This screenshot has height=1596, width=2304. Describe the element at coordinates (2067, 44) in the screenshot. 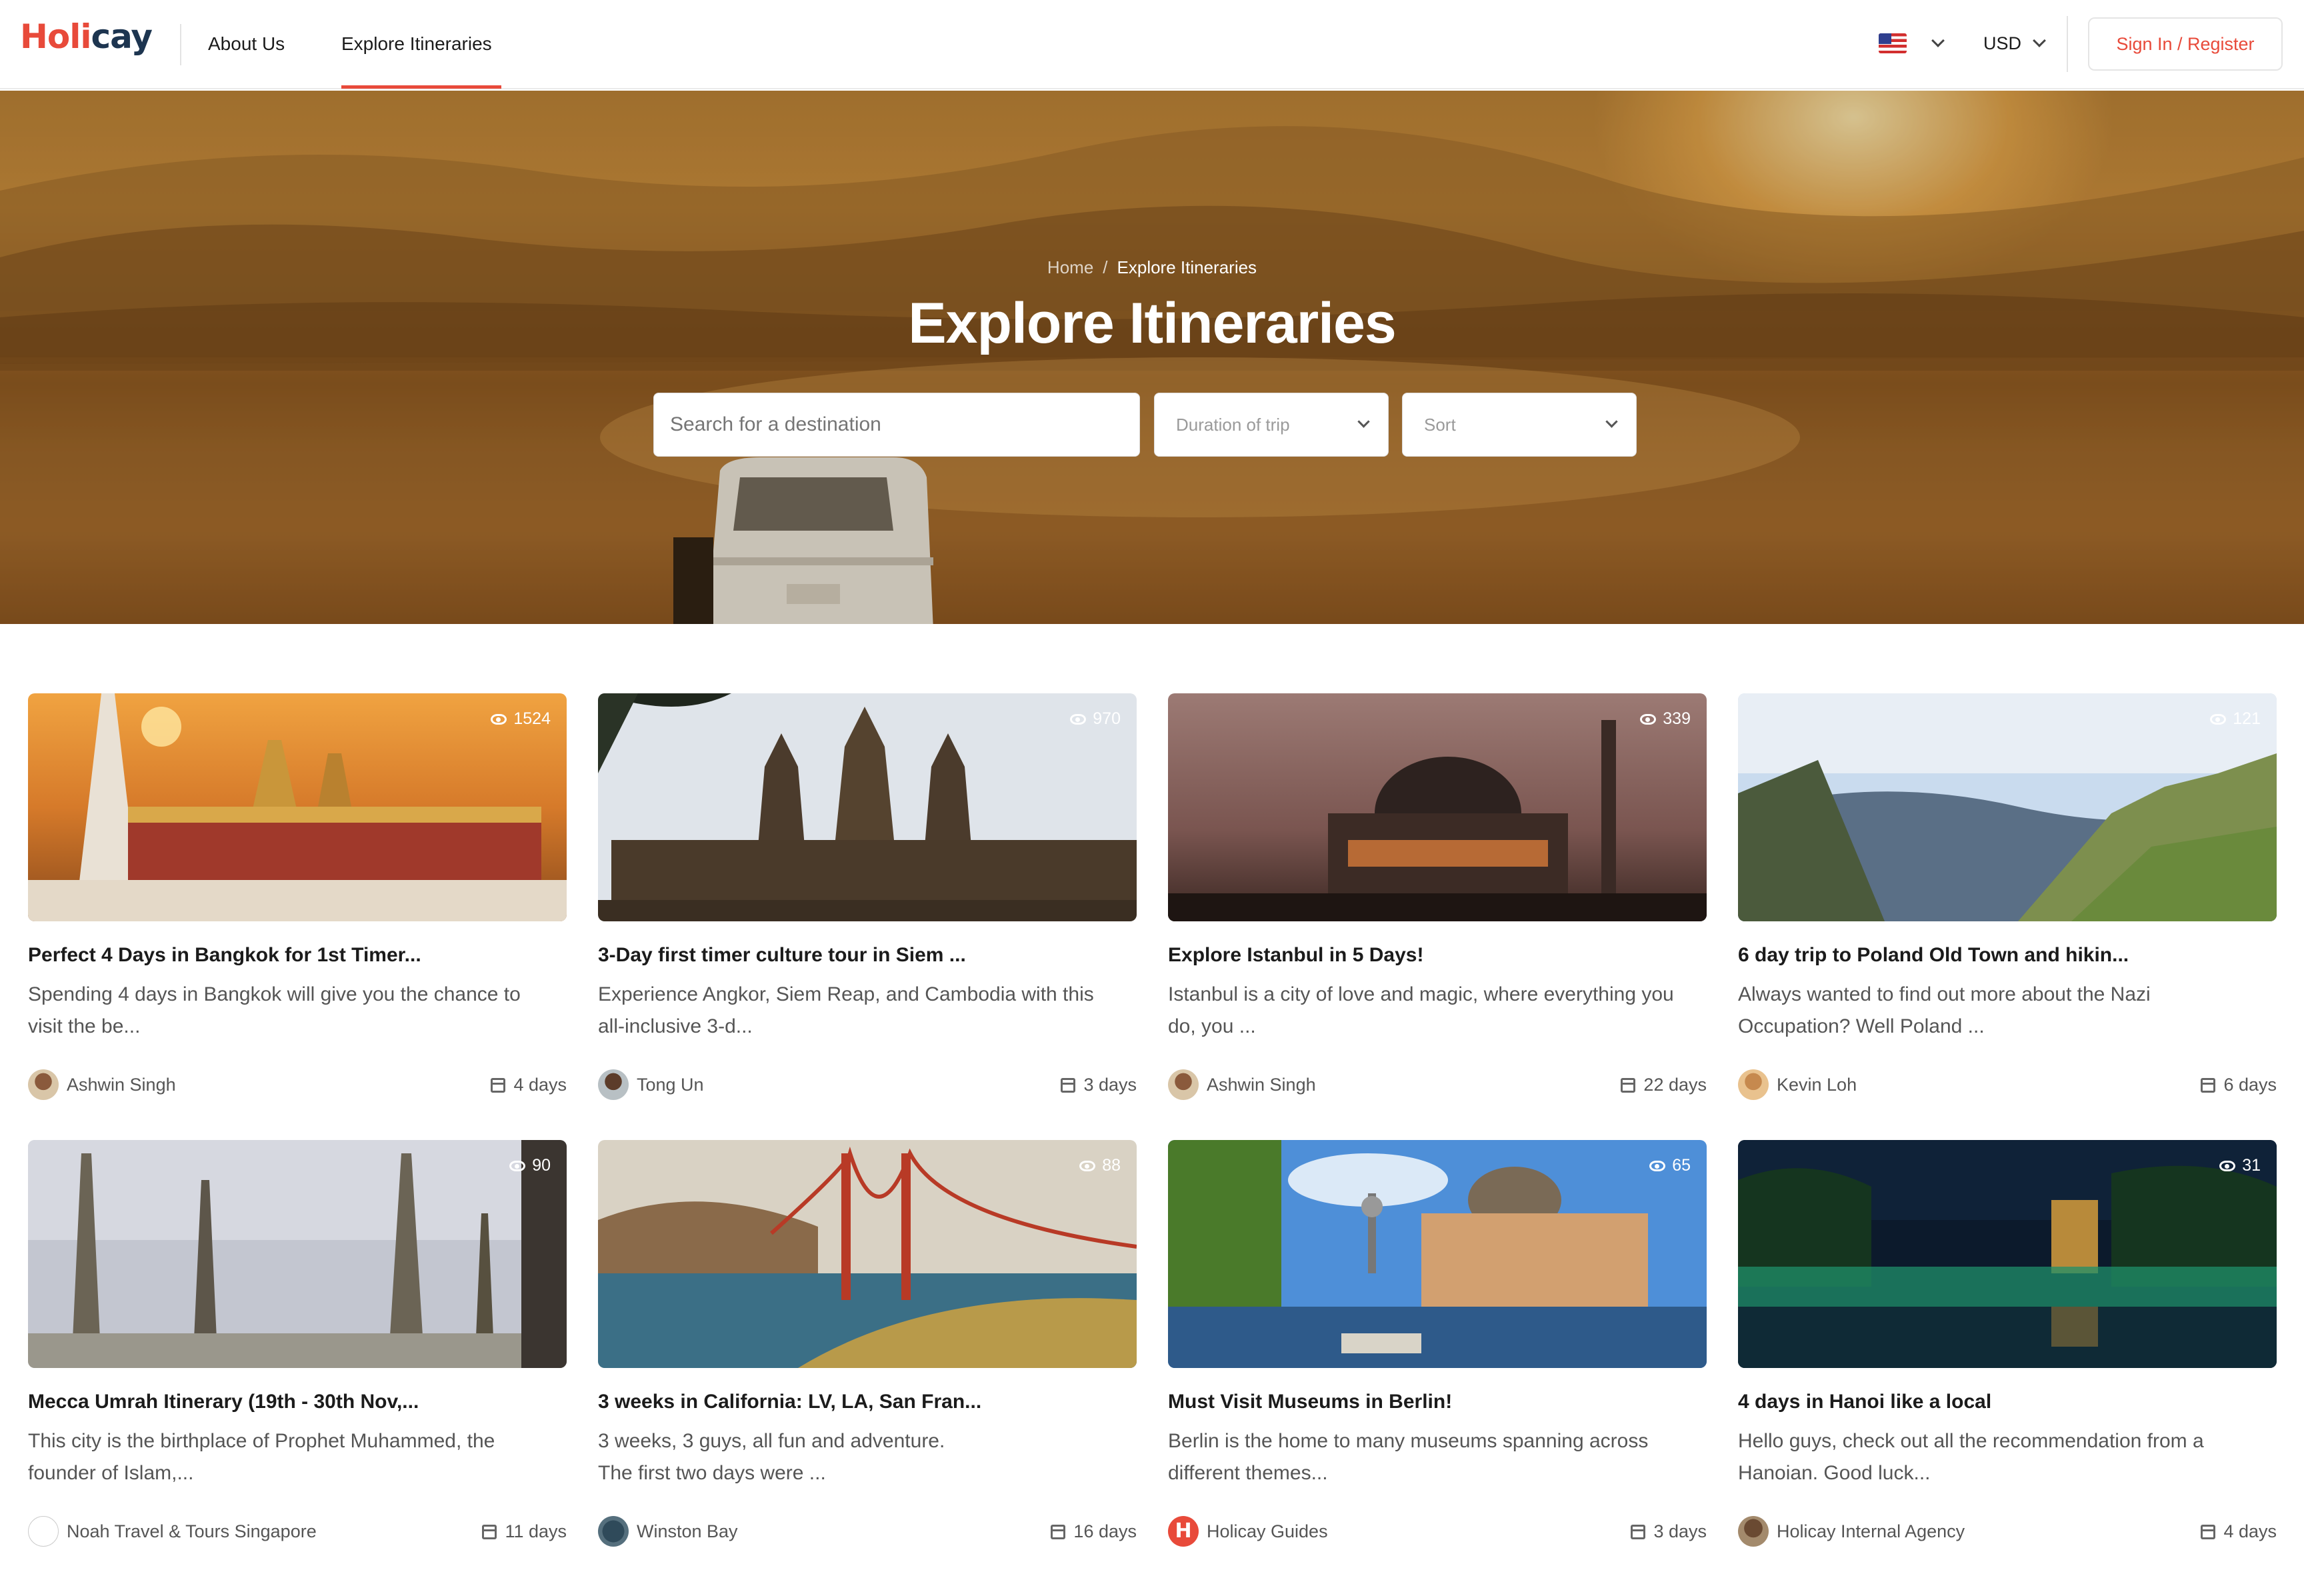

I see `nav-divider-right` at that location.